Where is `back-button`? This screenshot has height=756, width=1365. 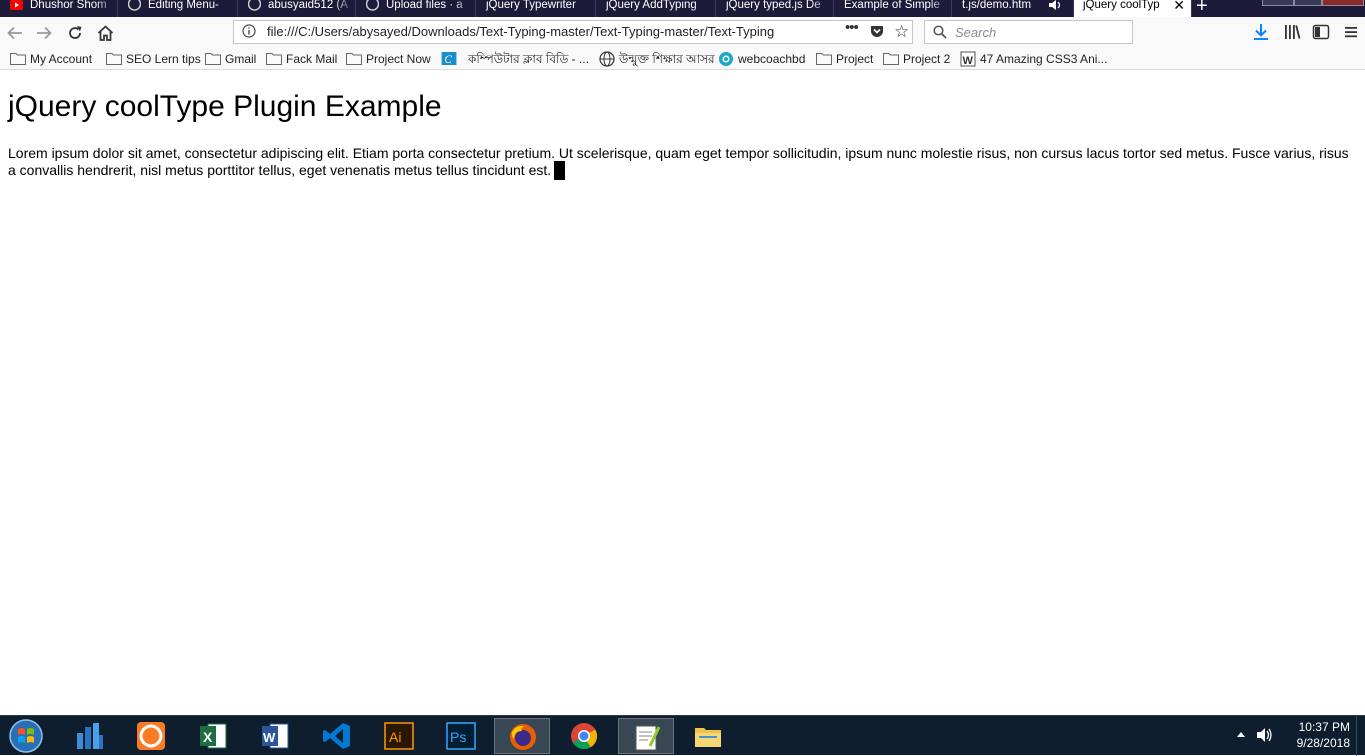
back-button is located at coordinates (15, 33).